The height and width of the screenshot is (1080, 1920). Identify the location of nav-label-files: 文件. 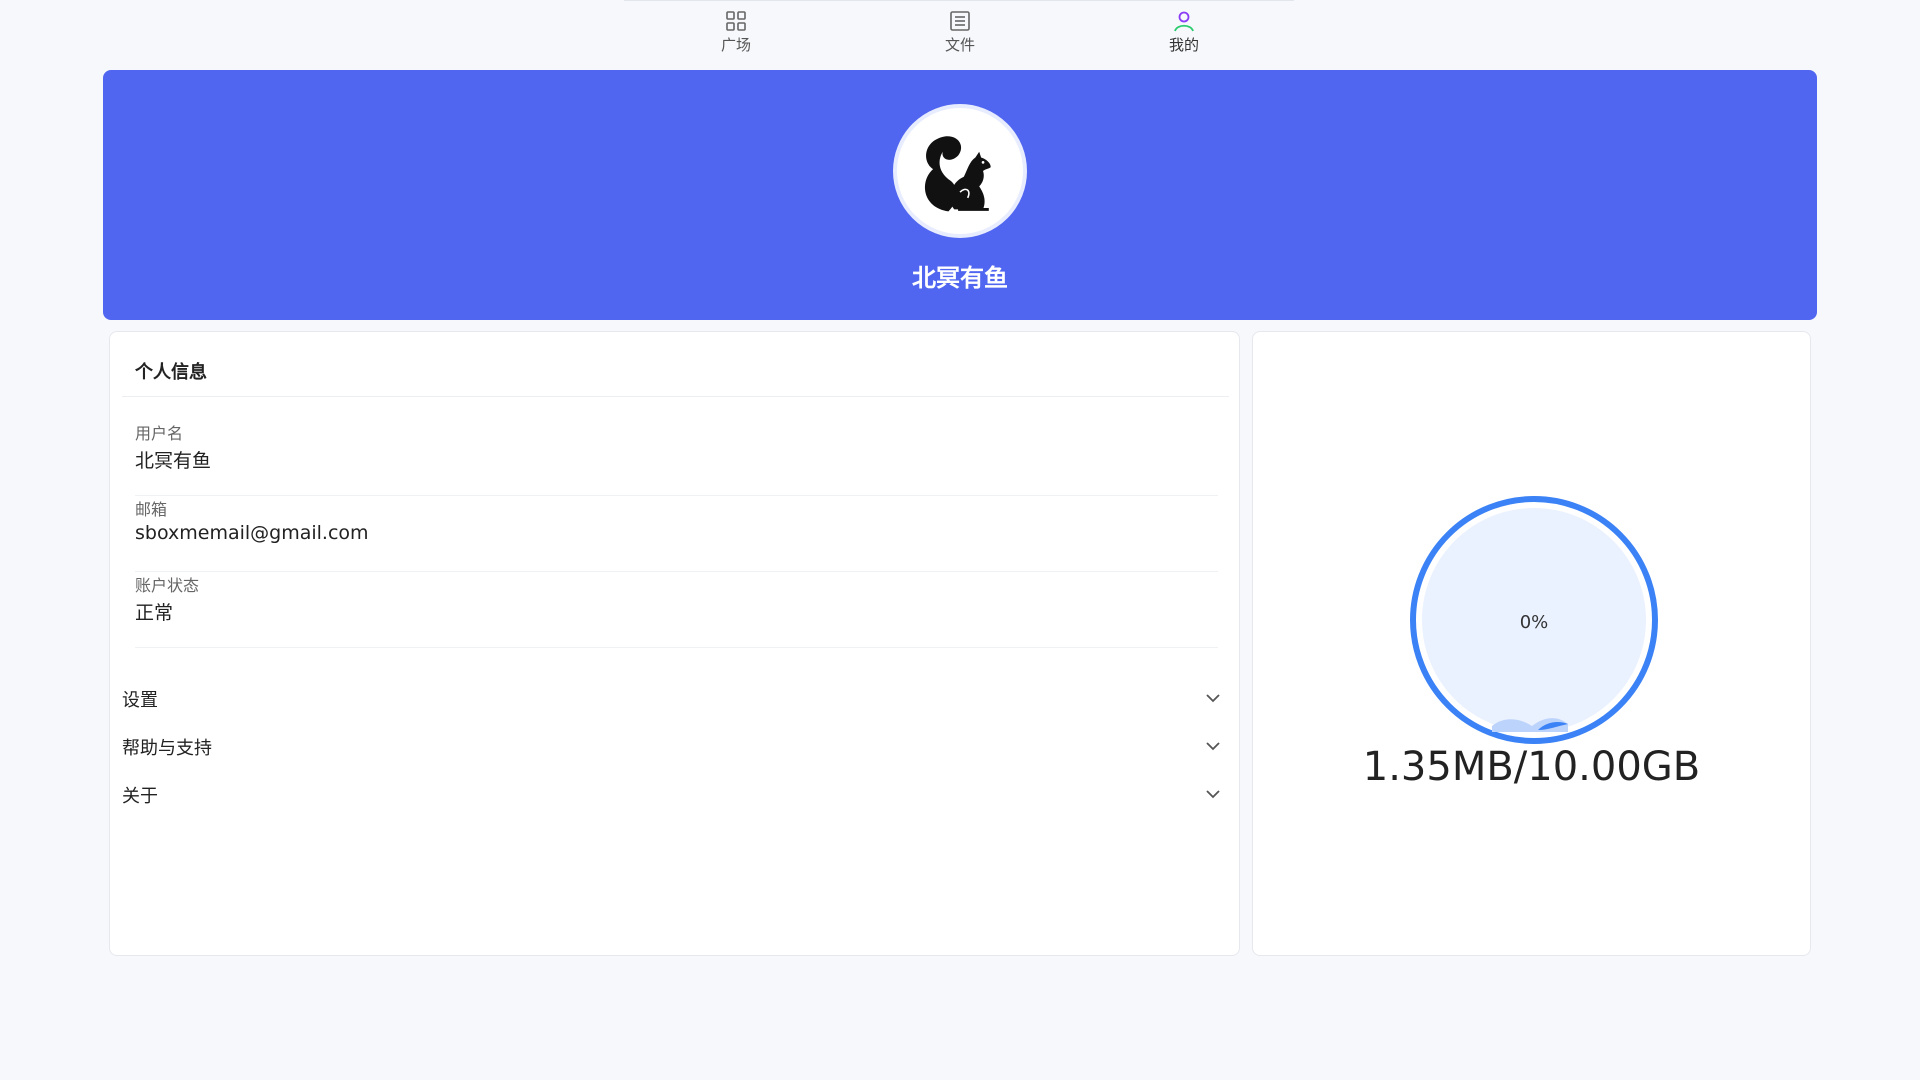
(959, 45).